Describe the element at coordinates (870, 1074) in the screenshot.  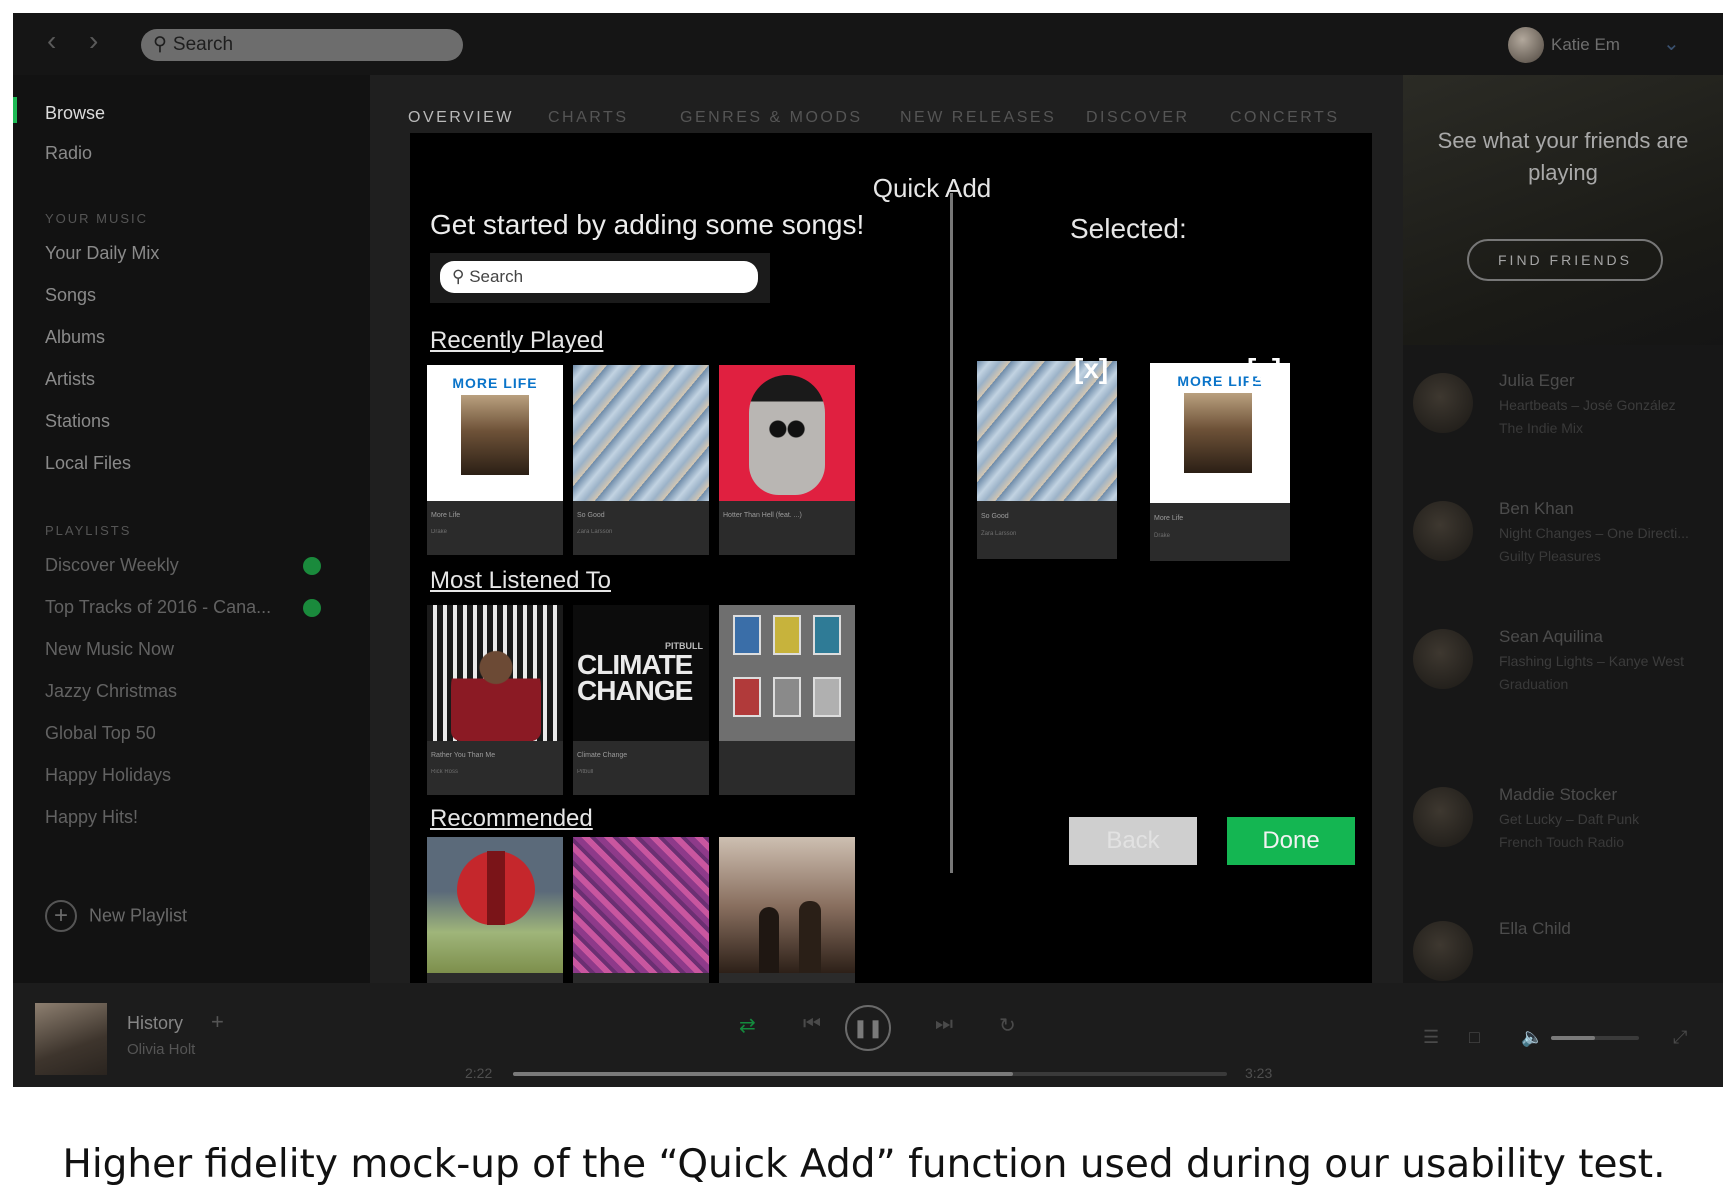
I see `progress-bar` at that location.